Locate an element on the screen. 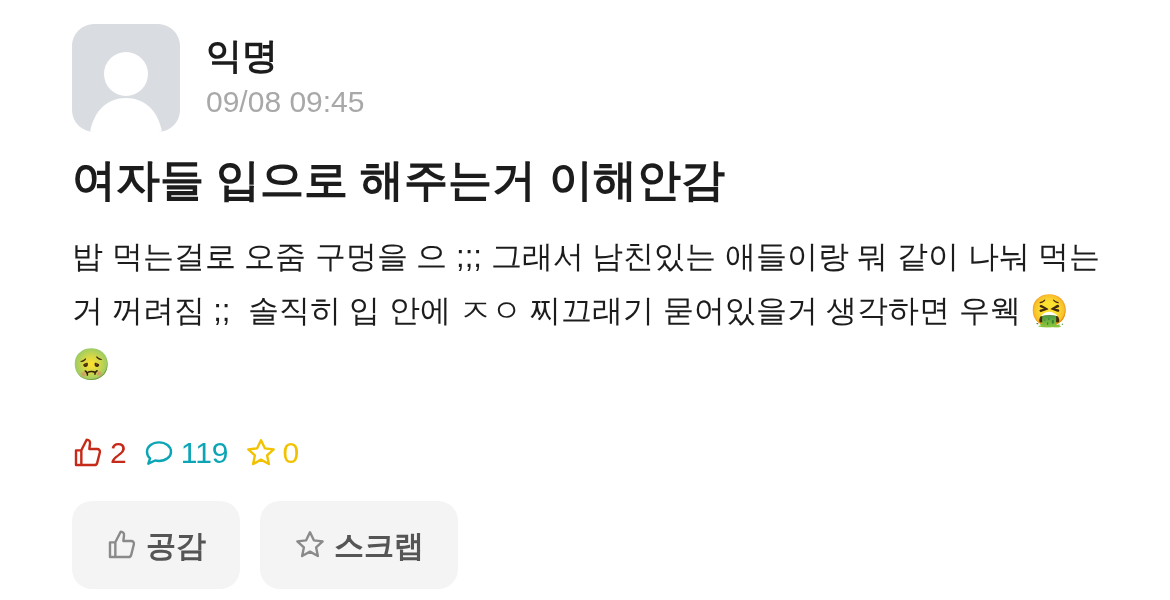  scrap-count: 0 is located at coordinates (291, 453).